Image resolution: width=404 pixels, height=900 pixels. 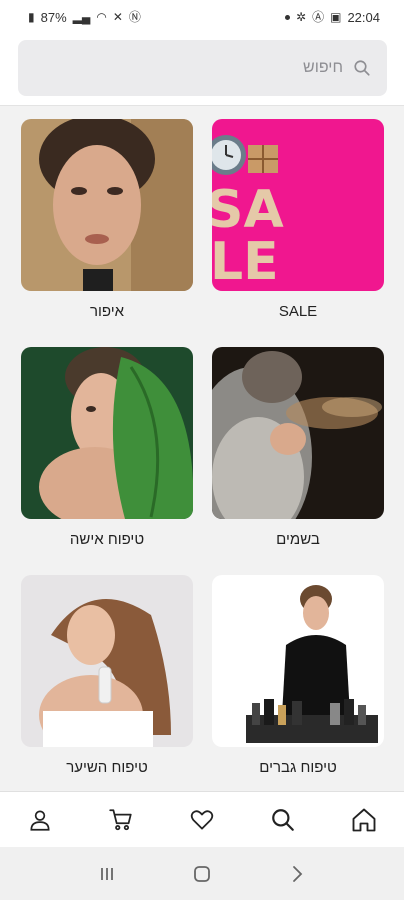 I want to click on home-icon, so click(x=364, y=820).